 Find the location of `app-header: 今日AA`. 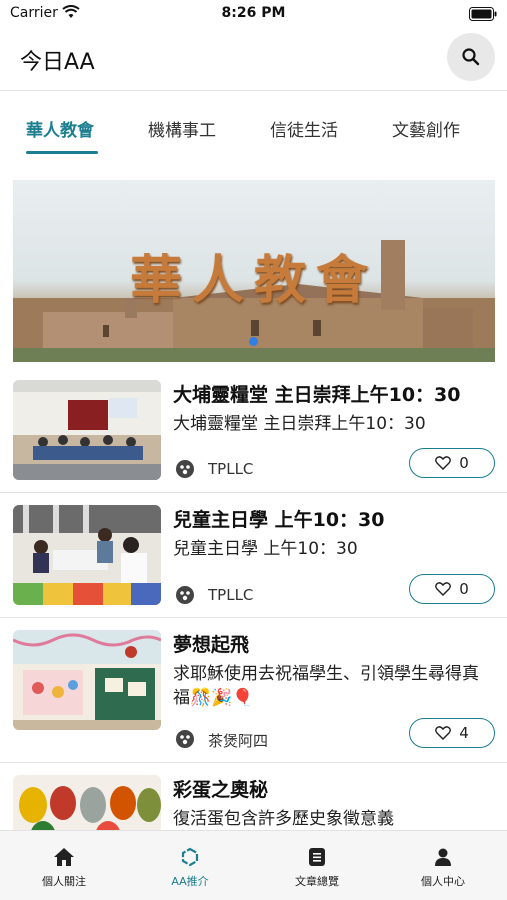

app-header: 今日AA is located at coordinates (253, 59).